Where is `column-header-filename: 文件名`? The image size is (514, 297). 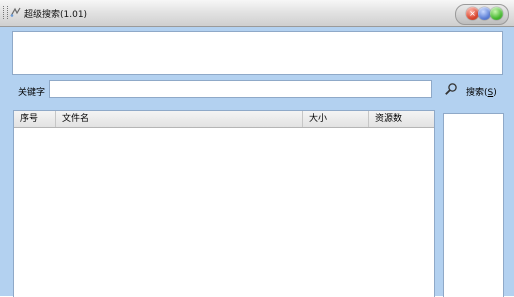 column-header-filename: 文件名 is located at coordinates (179, 119).